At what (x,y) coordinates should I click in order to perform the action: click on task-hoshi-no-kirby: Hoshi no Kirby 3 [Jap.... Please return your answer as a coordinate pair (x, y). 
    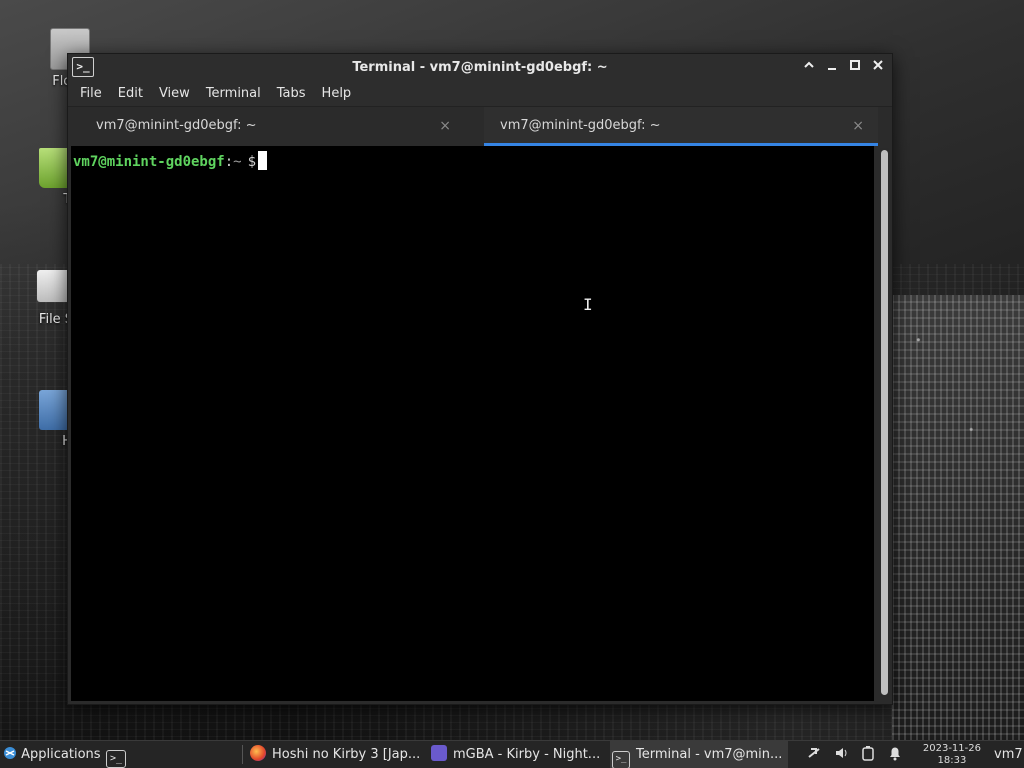
    Looking at the image, I should click on (338, 754).